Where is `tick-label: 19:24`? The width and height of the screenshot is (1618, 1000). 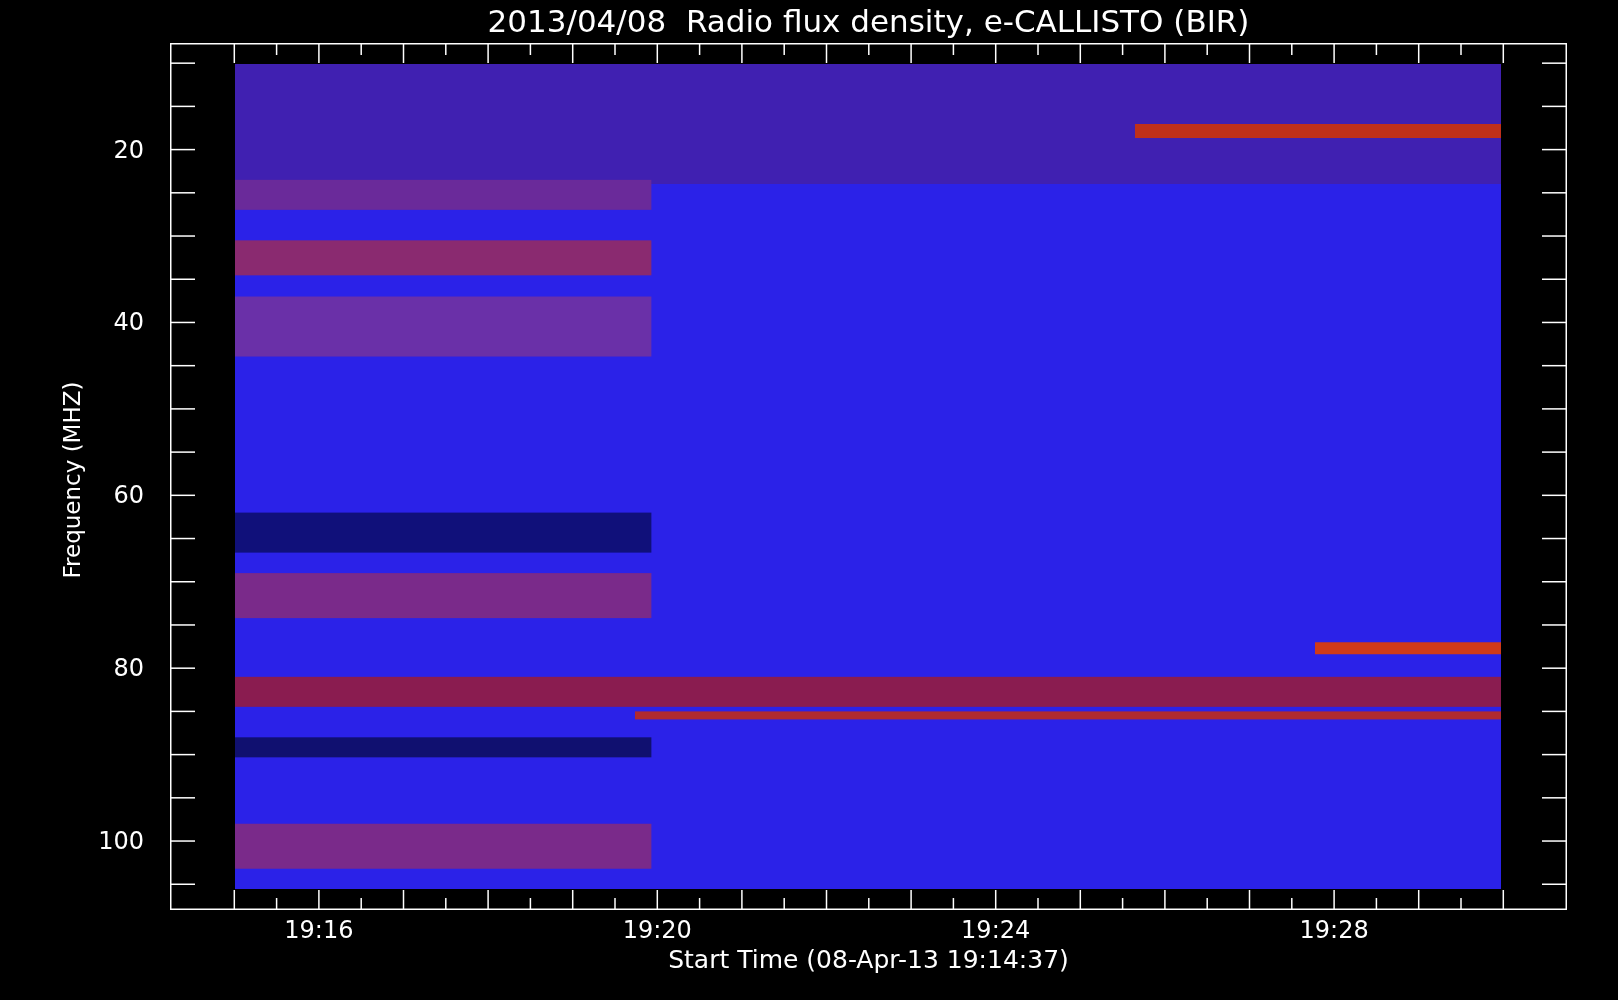
tick-label: 19:24 is located at coordinates (996, 930).